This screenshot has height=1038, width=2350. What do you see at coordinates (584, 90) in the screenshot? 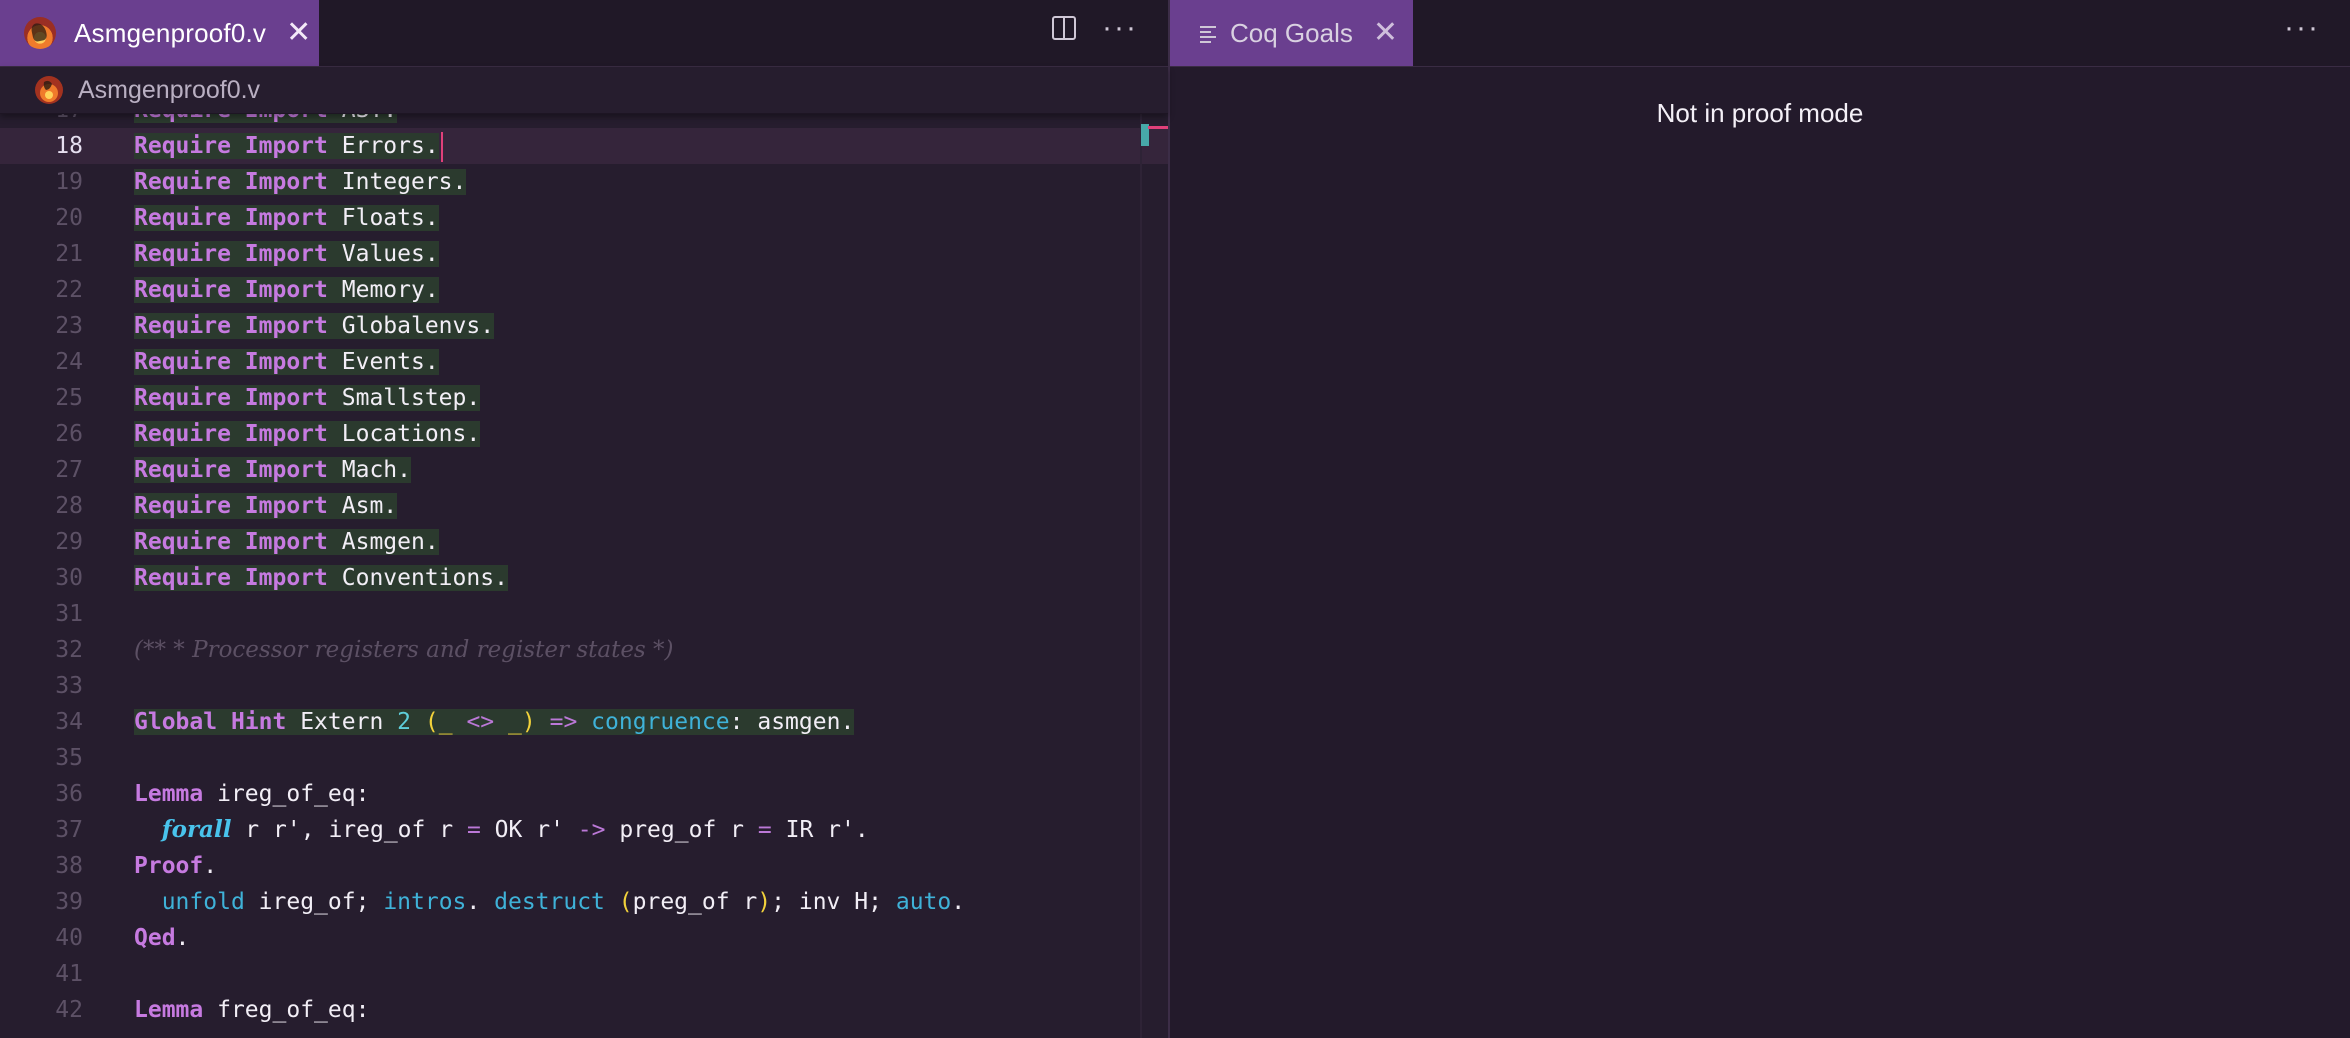
I see `breadcrumb: Asmgenproof0.v` at bounding box center [584, 90].